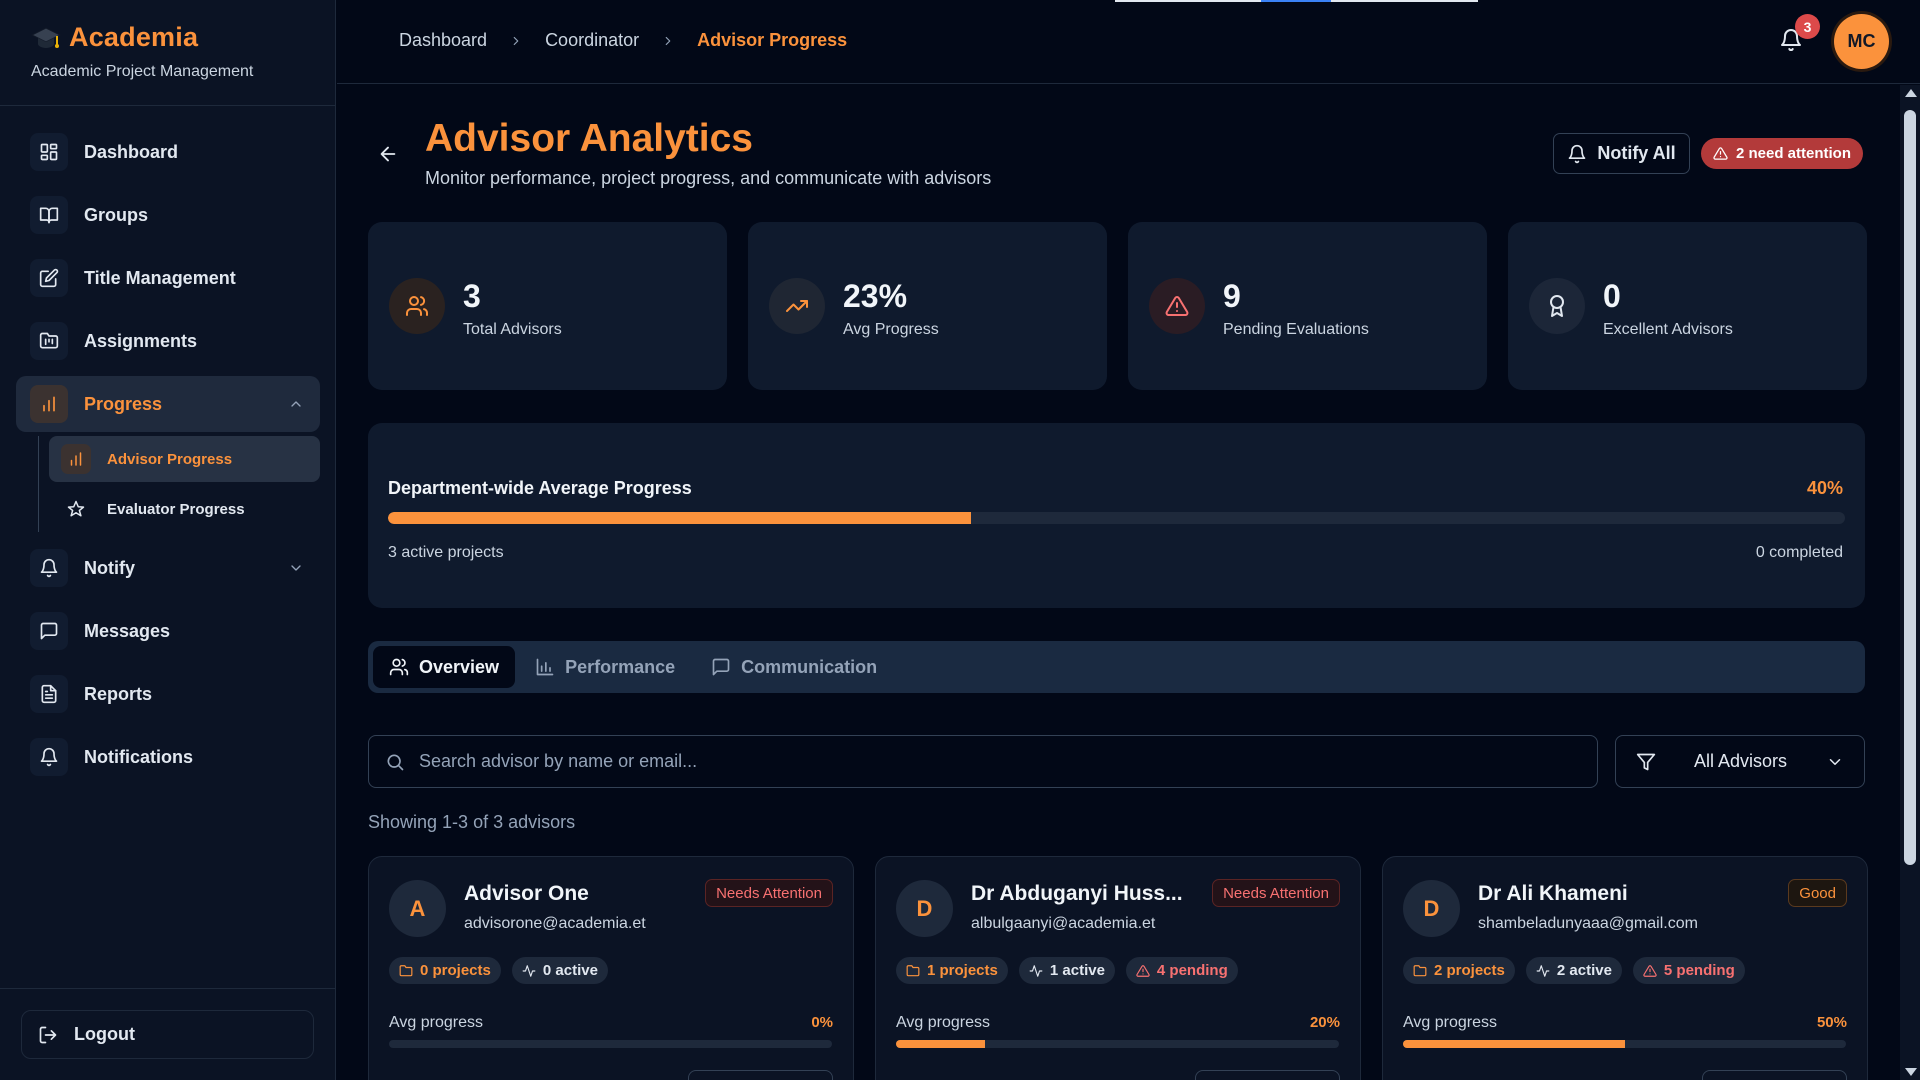 The image size is (1920, 1080). Describe the element at coordinates (48, 1035) in the screenshot. I see `logout-icon` at that location.